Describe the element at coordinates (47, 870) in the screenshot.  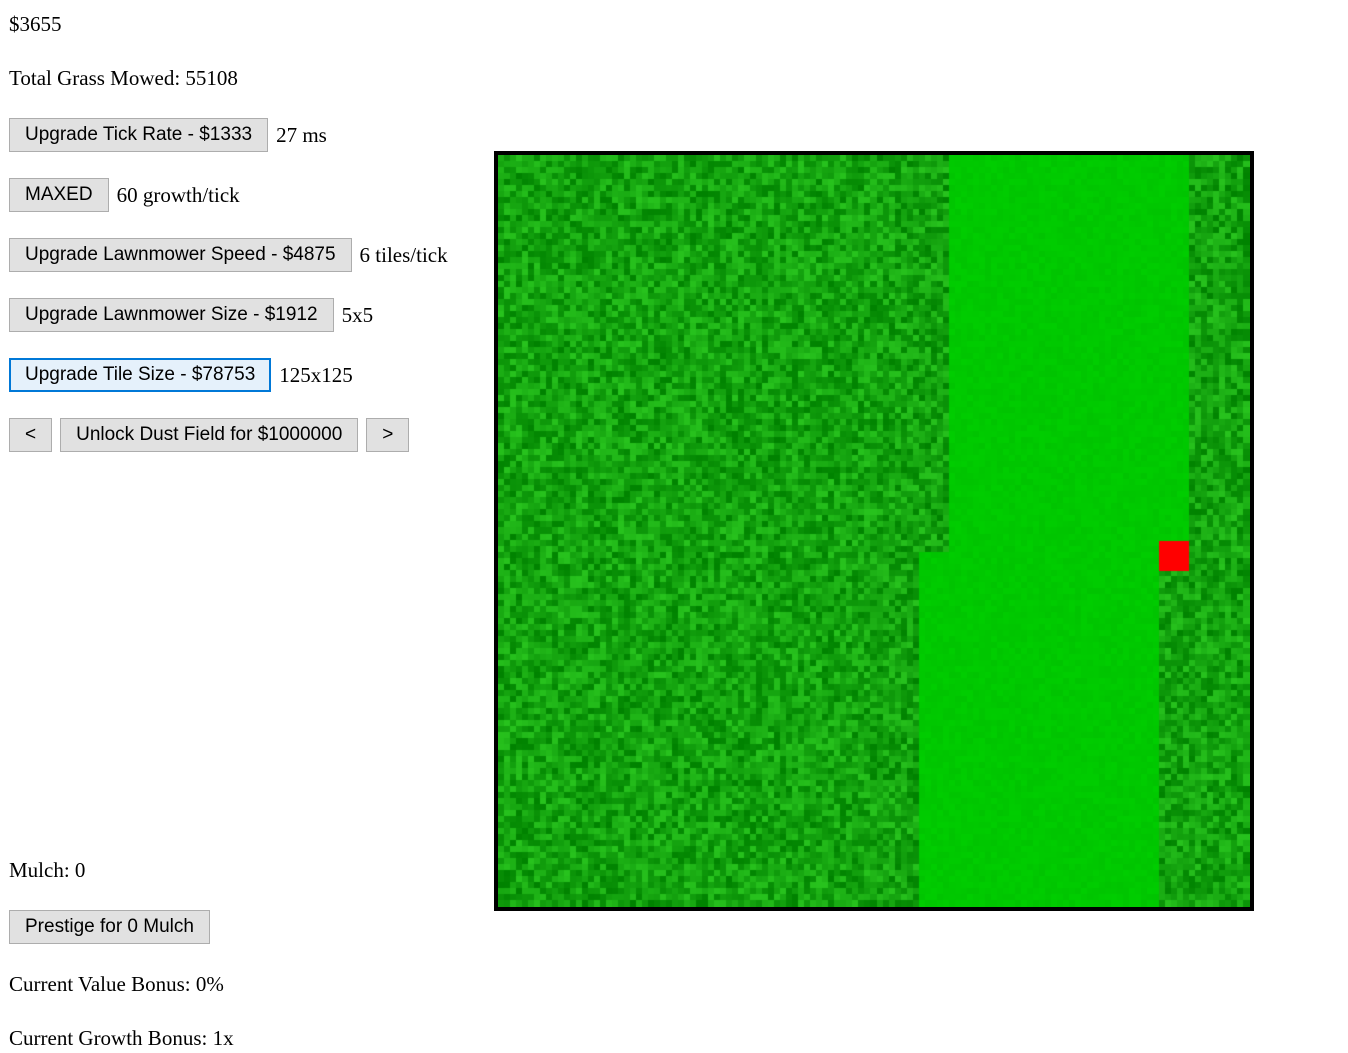
I see `mulch-count: Mulch: 0` at that location.